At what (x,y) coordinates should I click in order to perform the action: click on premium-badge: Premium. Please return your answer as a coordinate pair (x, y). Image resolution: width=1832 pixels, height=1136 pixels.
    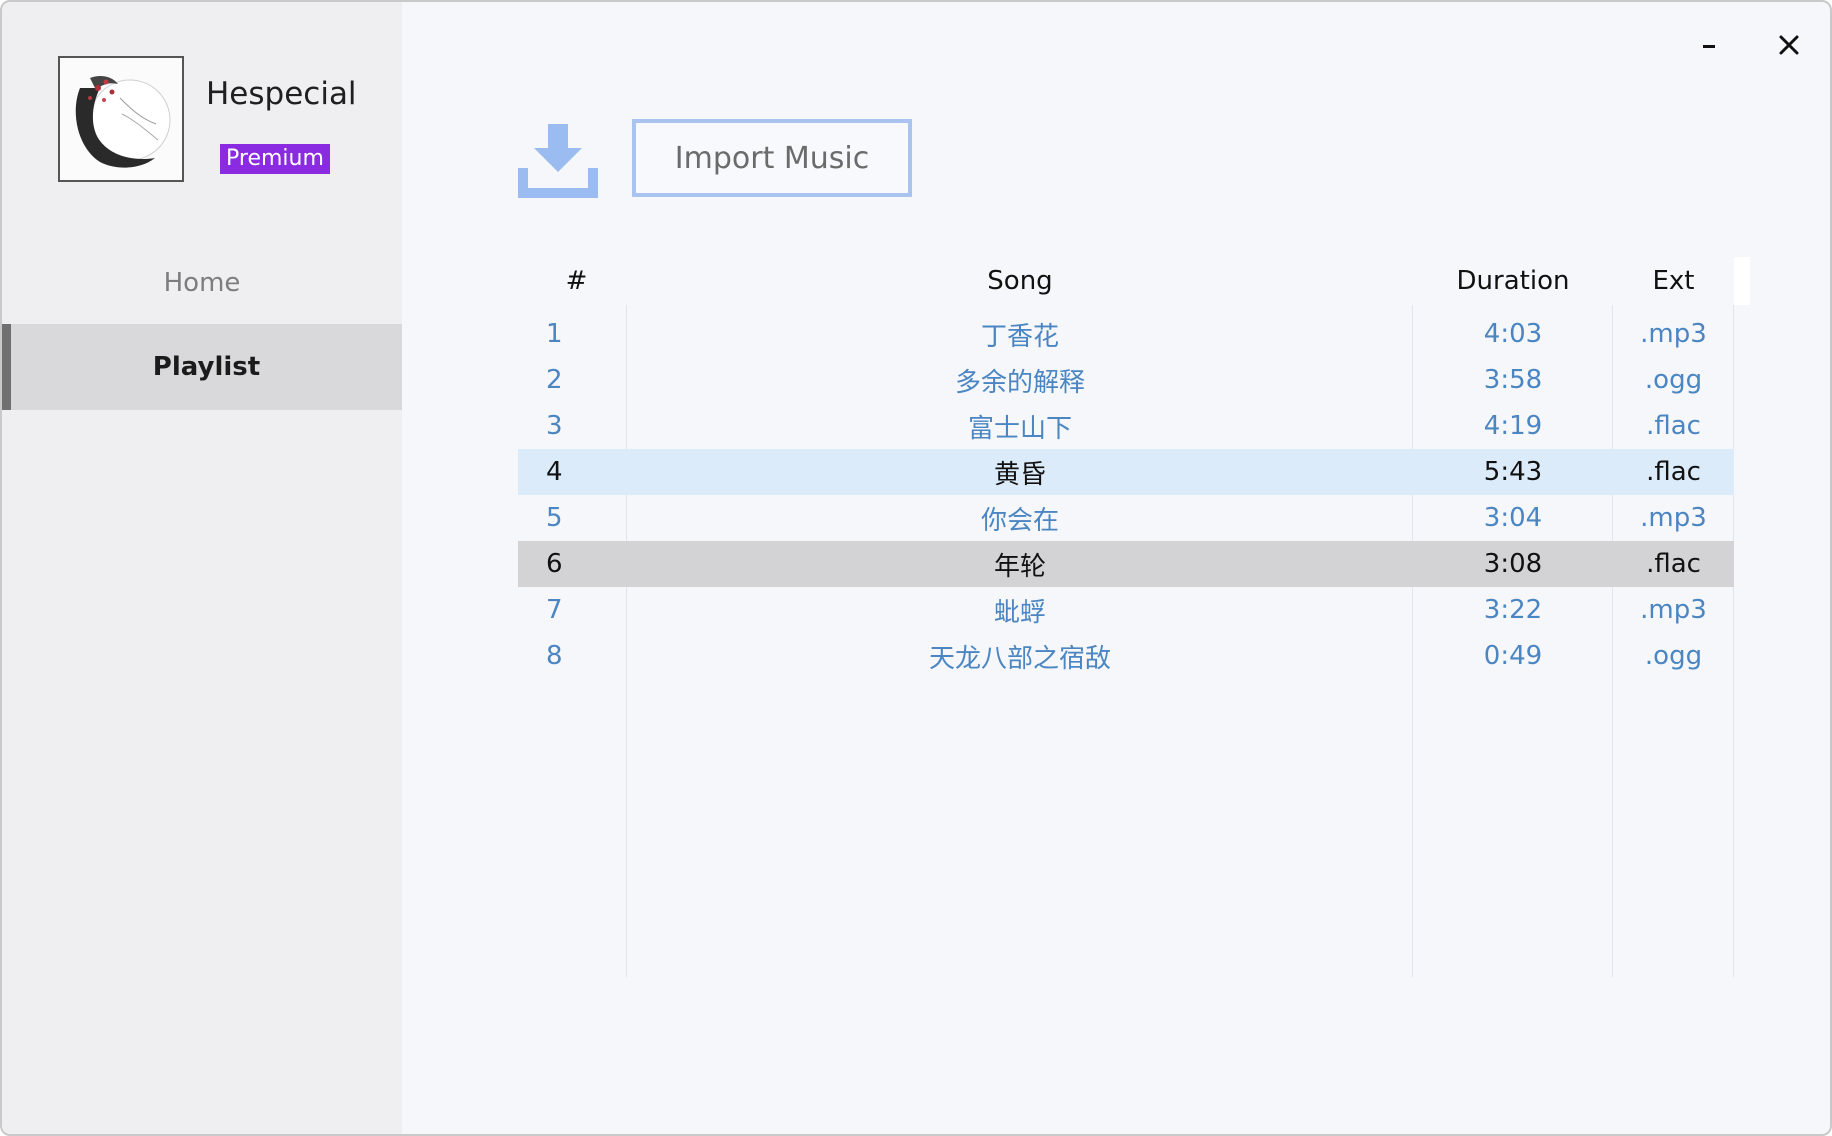
    Looking at the image, I should click on (275, 159).